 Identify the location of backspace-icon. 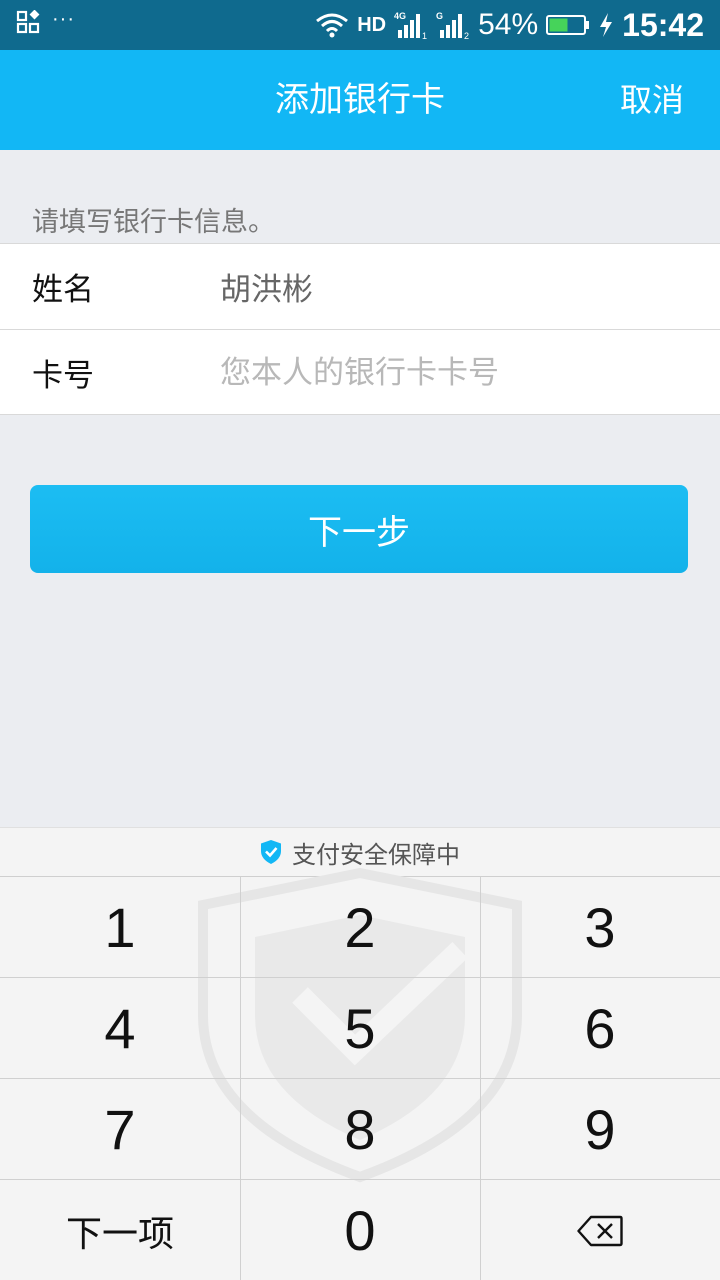
(600, 1230).